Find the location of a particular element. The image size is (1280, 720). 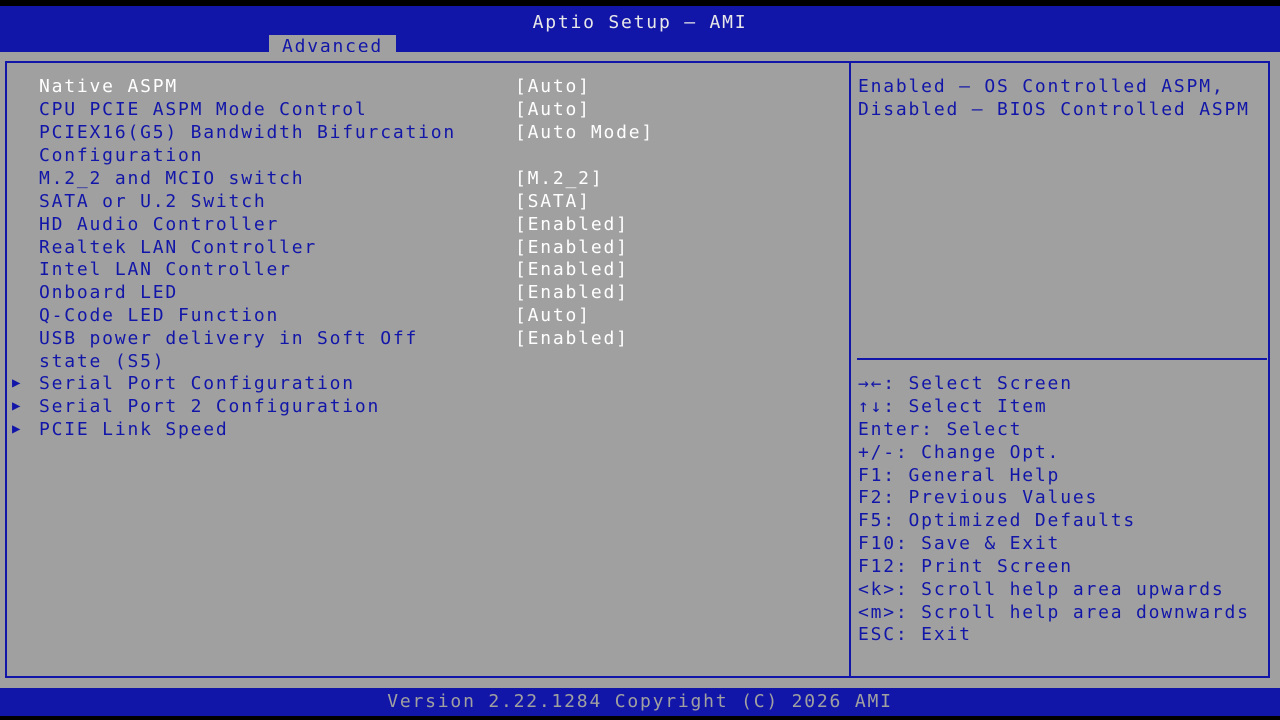

setting-label: Native ASPM is located at coordinates (109, 86).